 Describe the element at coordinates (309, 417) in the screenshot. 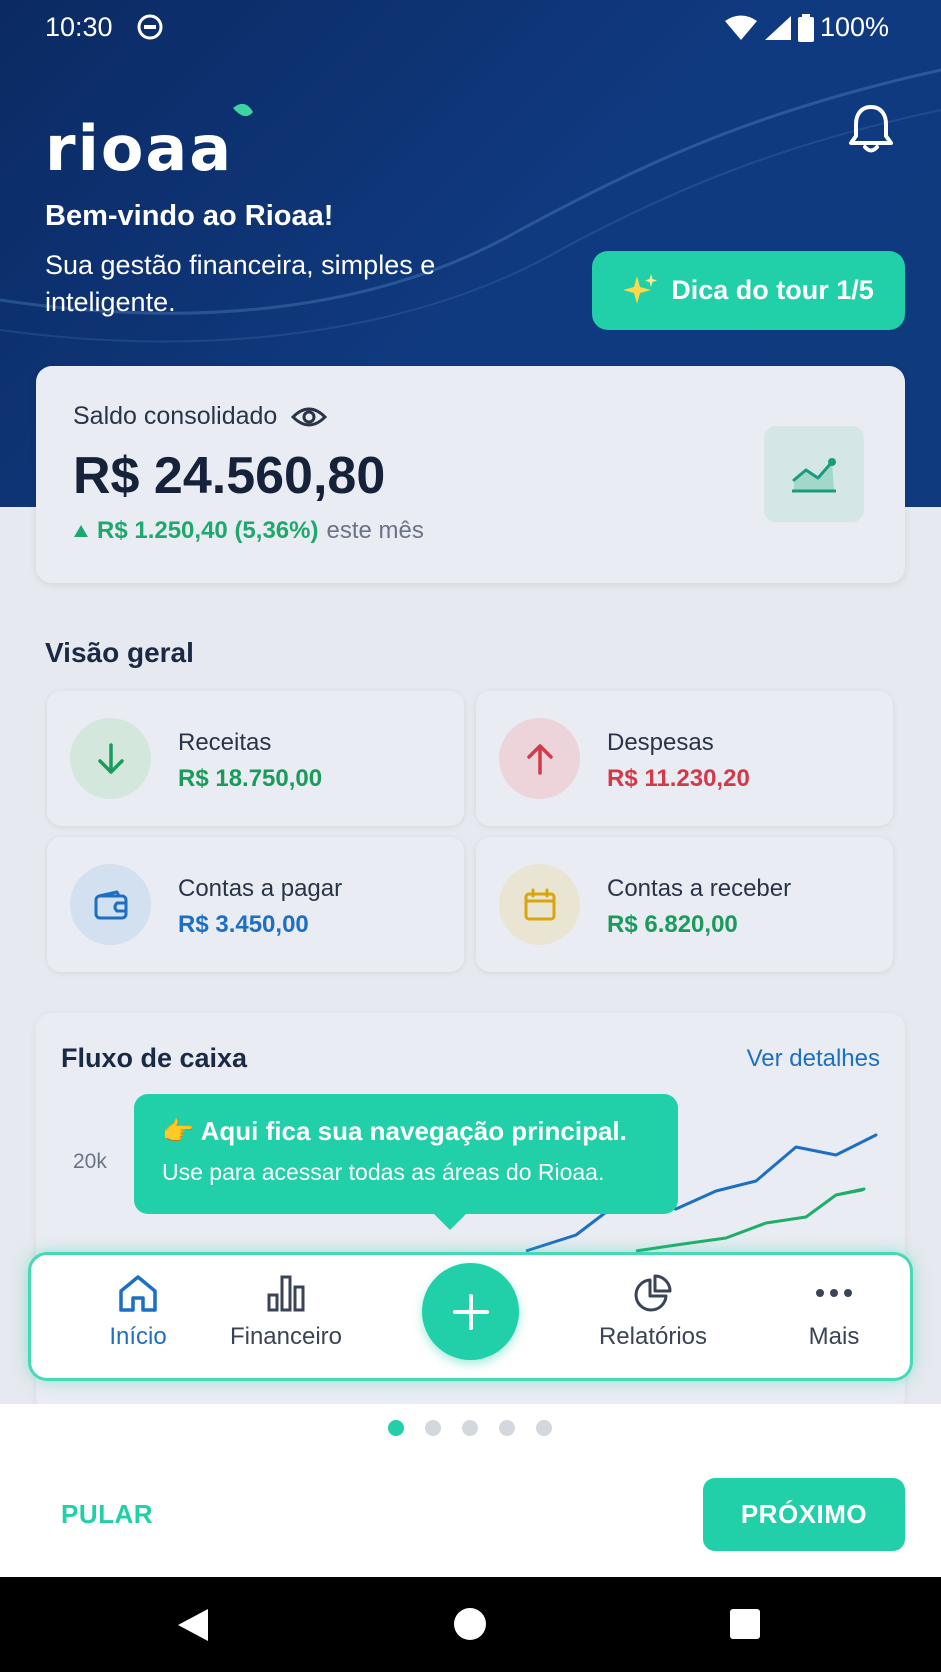

I see `eye-icon` at that location.